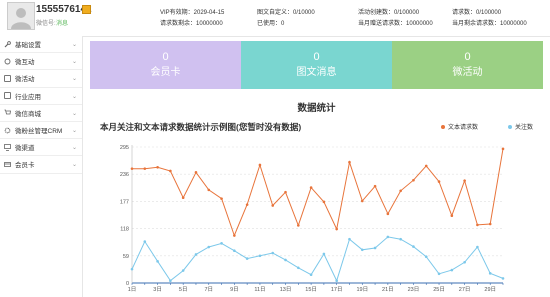  Describe the element at coordinates (124, 175) in the screenshot. I see `y-tick-label: 236` at that location.